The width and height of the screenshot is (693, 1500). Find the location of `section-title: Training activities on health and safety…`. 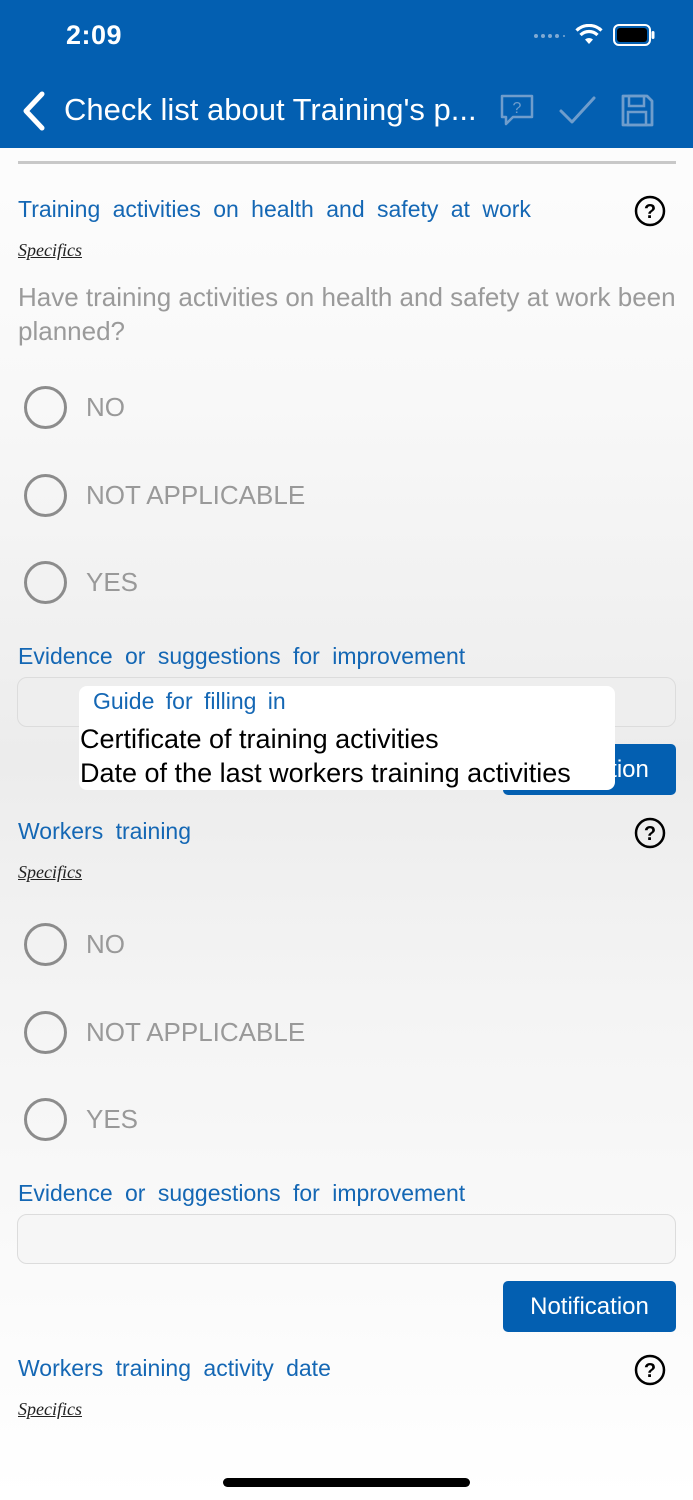

section-title: Training activities on health and safety… is located at coordinates (274, 209).